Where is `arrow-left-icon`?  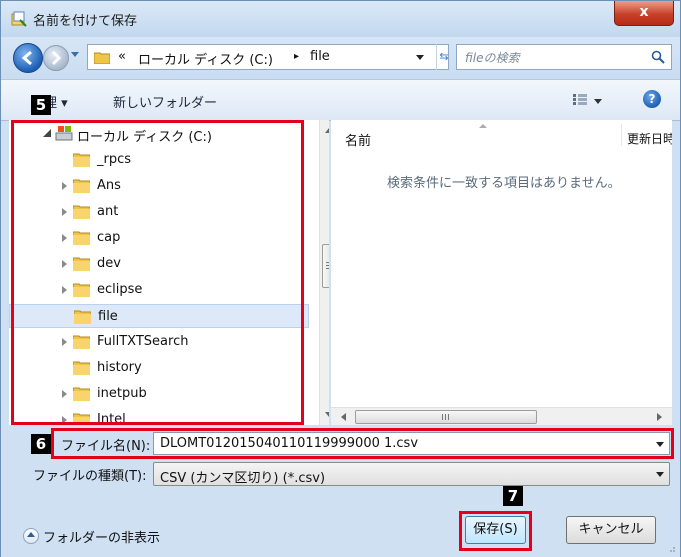
arrow-left-icon is located at coordinates (26, 58).